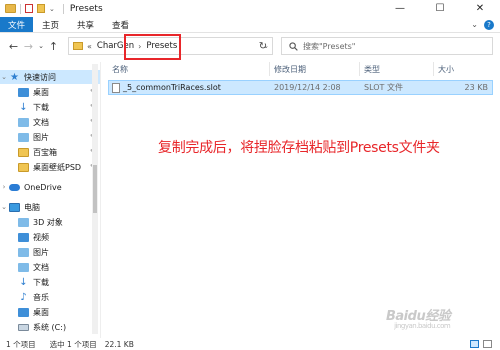  What do you see at coordinates (480, 8) in the screenshot?
I see `close-button: ✕` at bounding box center [480, 8].